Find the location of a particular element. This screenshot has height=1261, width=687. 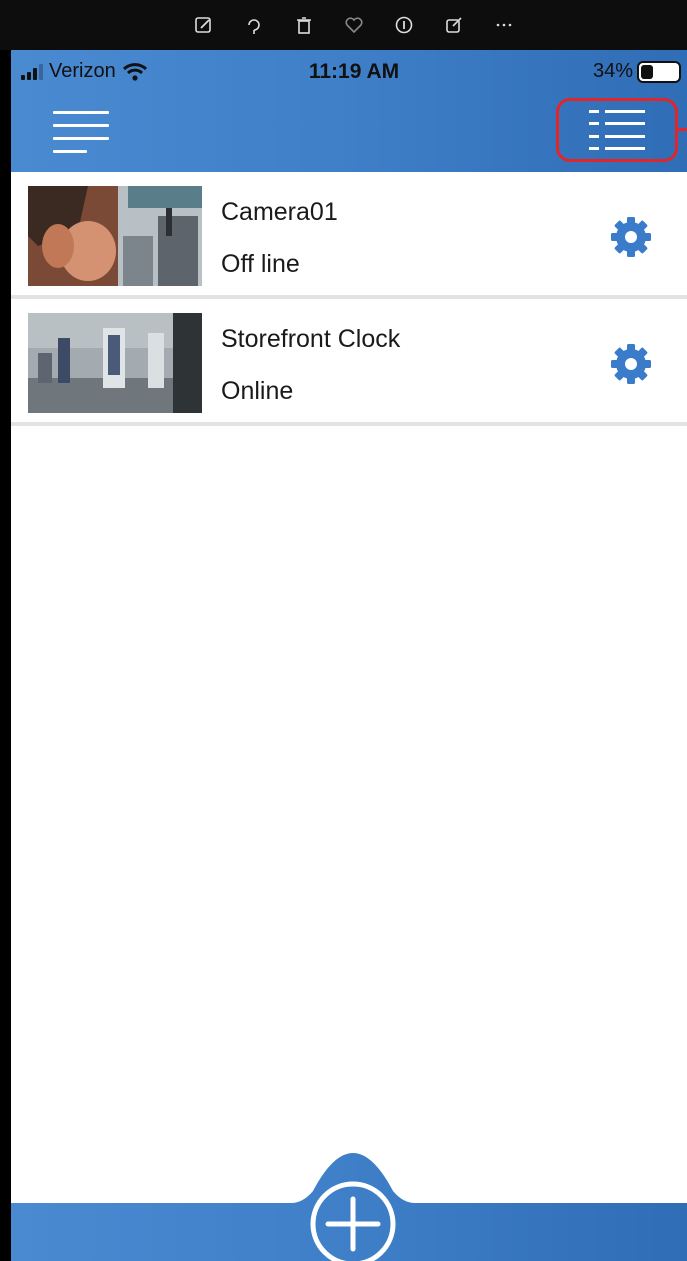

list-view-button is located at coordinates (617, 130).